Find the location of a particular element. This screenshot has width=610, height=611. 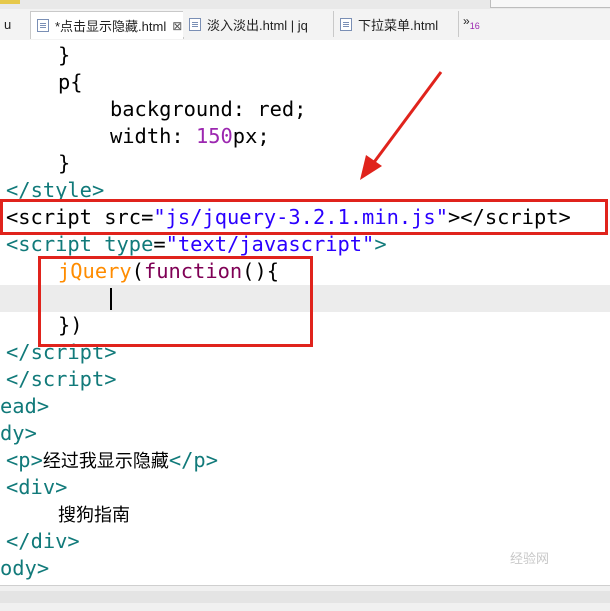

arrow-head is located at coordinates (371, 167).